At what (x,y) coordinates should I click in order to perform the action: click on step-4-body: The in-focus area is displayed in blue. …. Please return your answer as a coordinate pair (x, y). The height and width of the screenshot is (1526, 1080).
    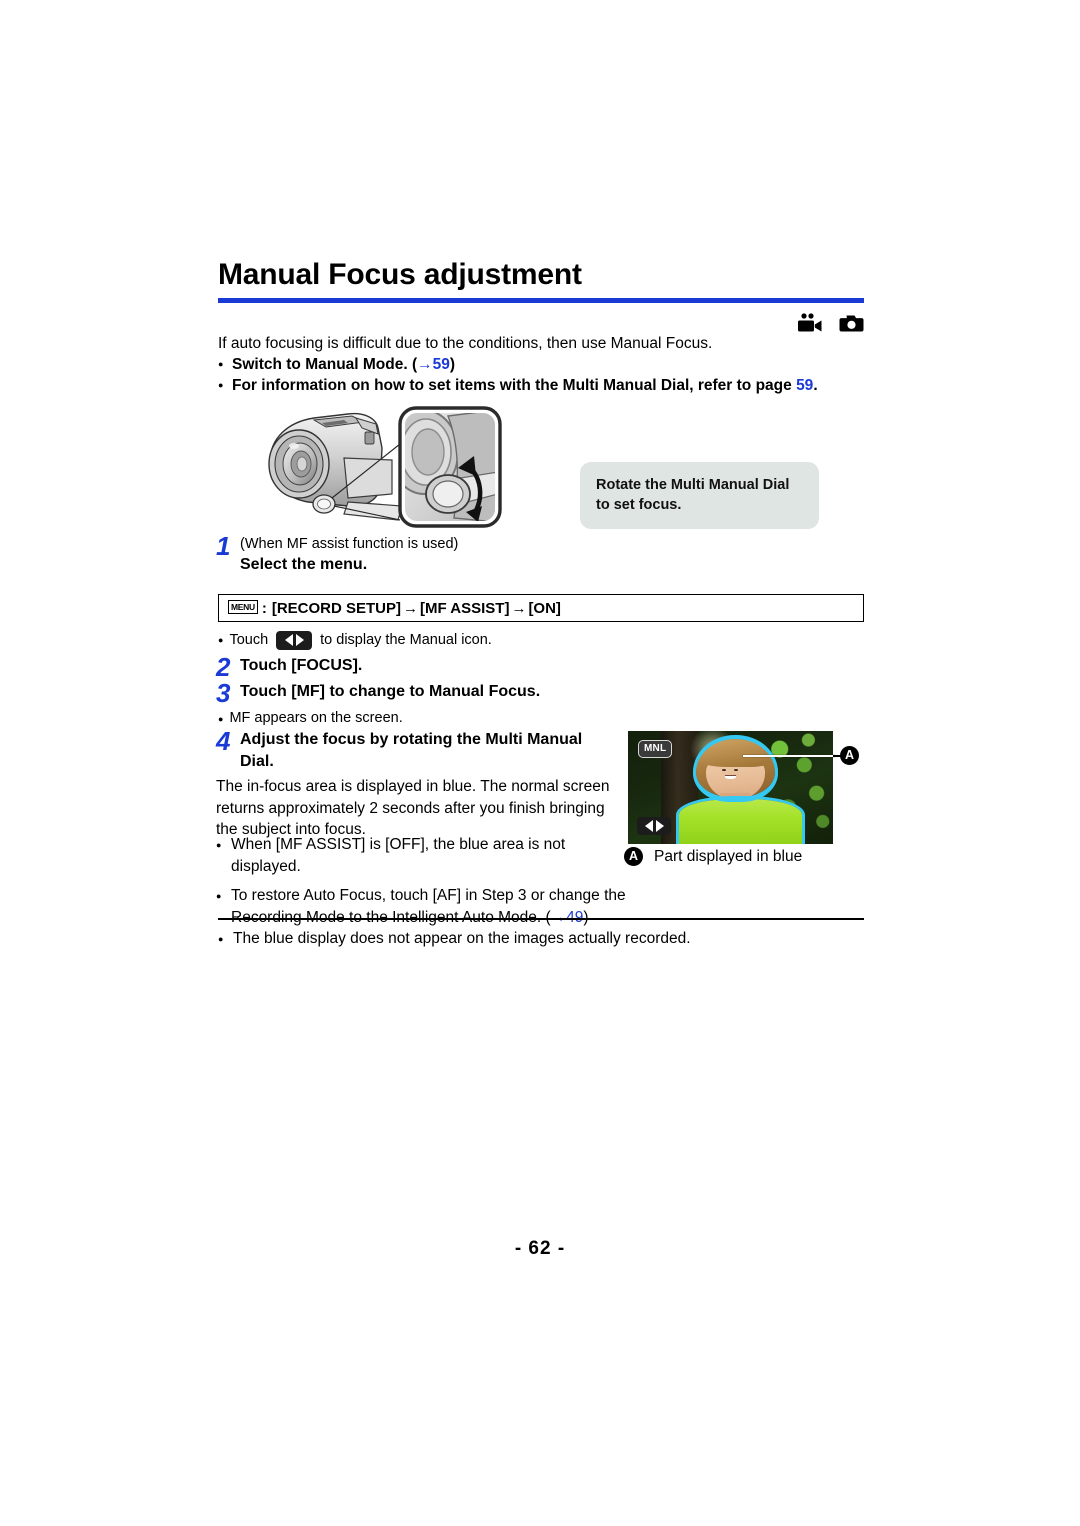
    Looking at the image, I should click on (413, 808).